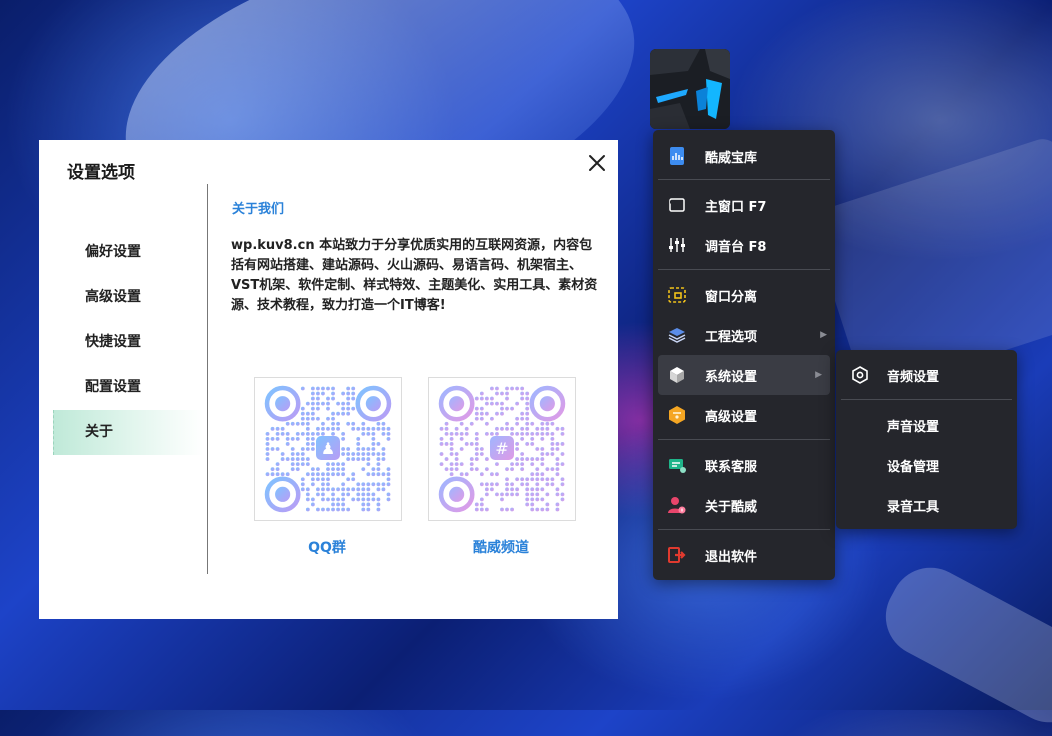  Describe the element at coordinates (860, 375) in the screenshot. I see `audio-settings-icon` at that location.